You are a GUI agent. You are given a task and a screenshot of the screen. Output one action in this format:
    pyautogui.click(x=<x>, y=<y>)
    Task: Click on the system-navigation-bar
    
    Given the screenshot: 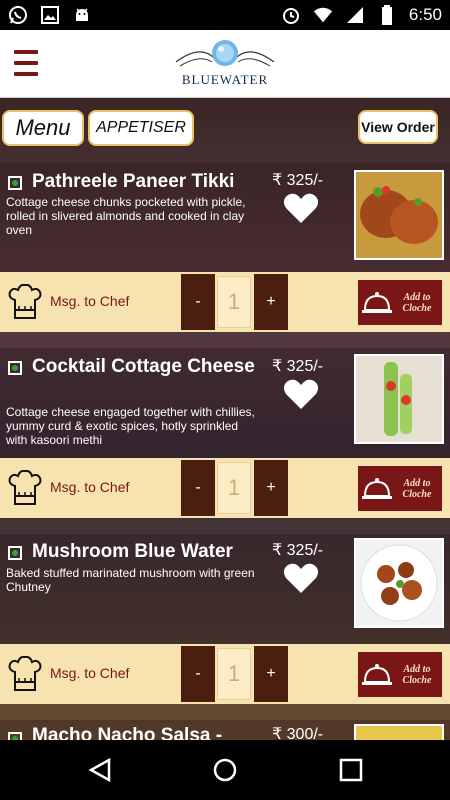 What is the action you would take?
    pyautogui.click(x=225, y=770)
    